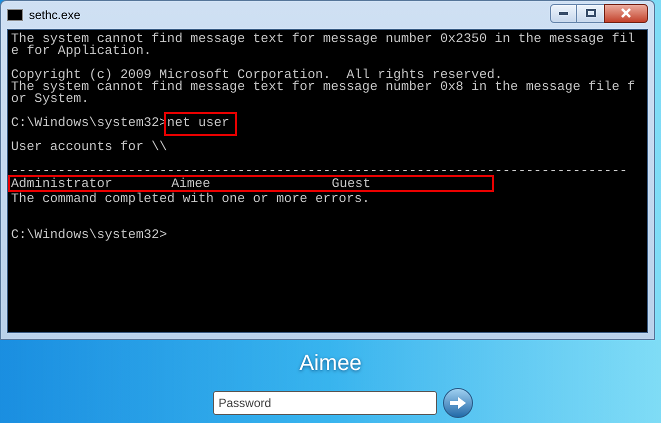 This screenshot has height=423, width=661. Describe the element at coordinates (15, 15) in the screenshot. I see `console-app-icon` at that location.